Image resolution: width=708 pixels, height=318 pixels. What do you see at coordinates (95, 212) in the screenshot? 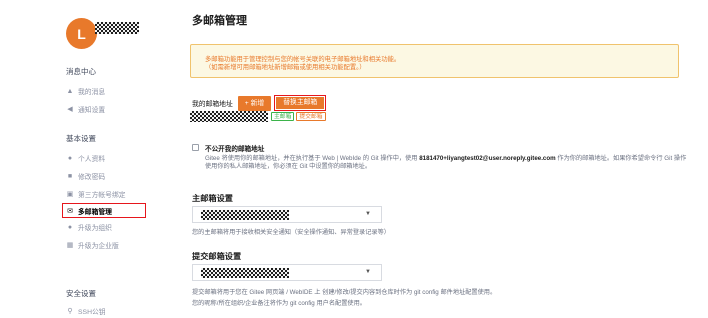
I see `sidebar-item-label: 多邮箱管理` at bounding box center [95, 212].